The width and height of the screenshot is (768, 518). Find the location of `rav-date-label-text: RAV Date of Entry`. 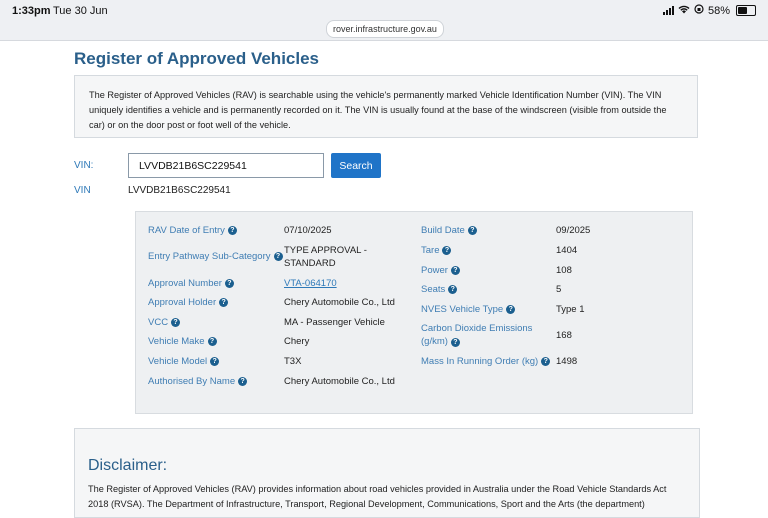

rav-date-label-text: RAV Date of Entry is located at coordinates (186, 230).